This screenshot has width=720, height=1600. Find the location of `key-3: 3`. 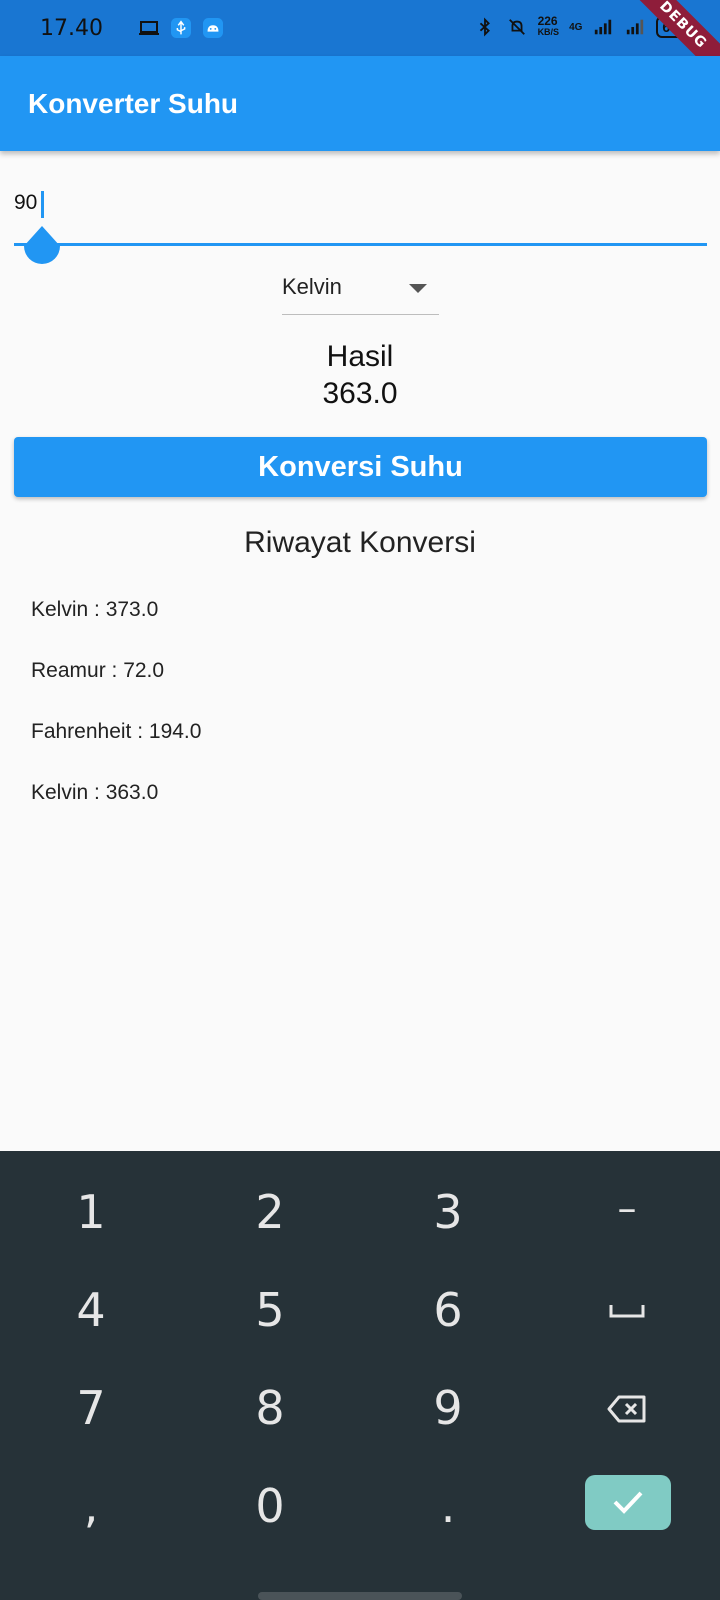

key-3: 3 is located at coordinates (448, 1212).